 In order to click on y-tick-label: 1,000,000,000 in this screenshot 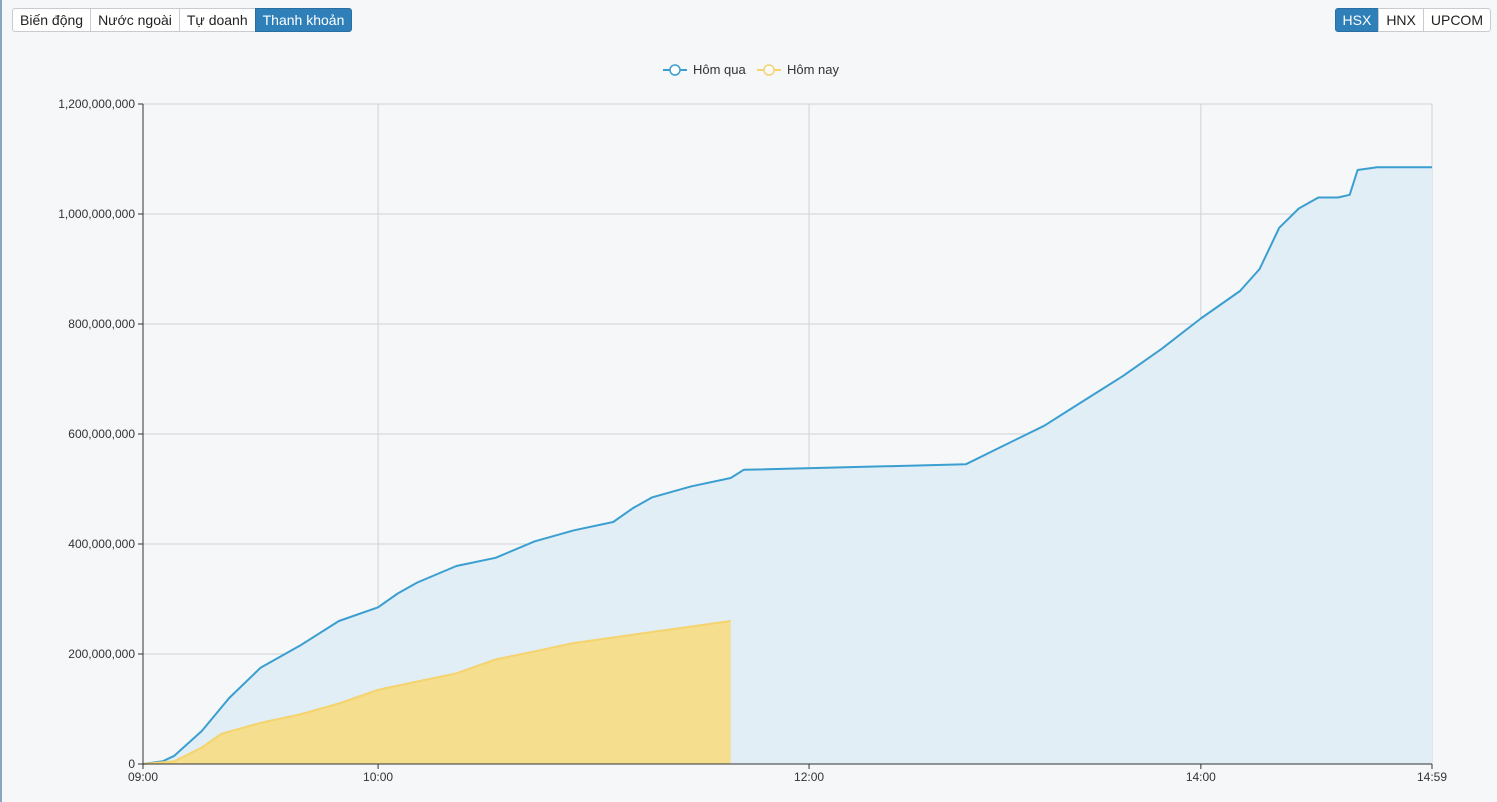, I will do `click(96, 214)`.